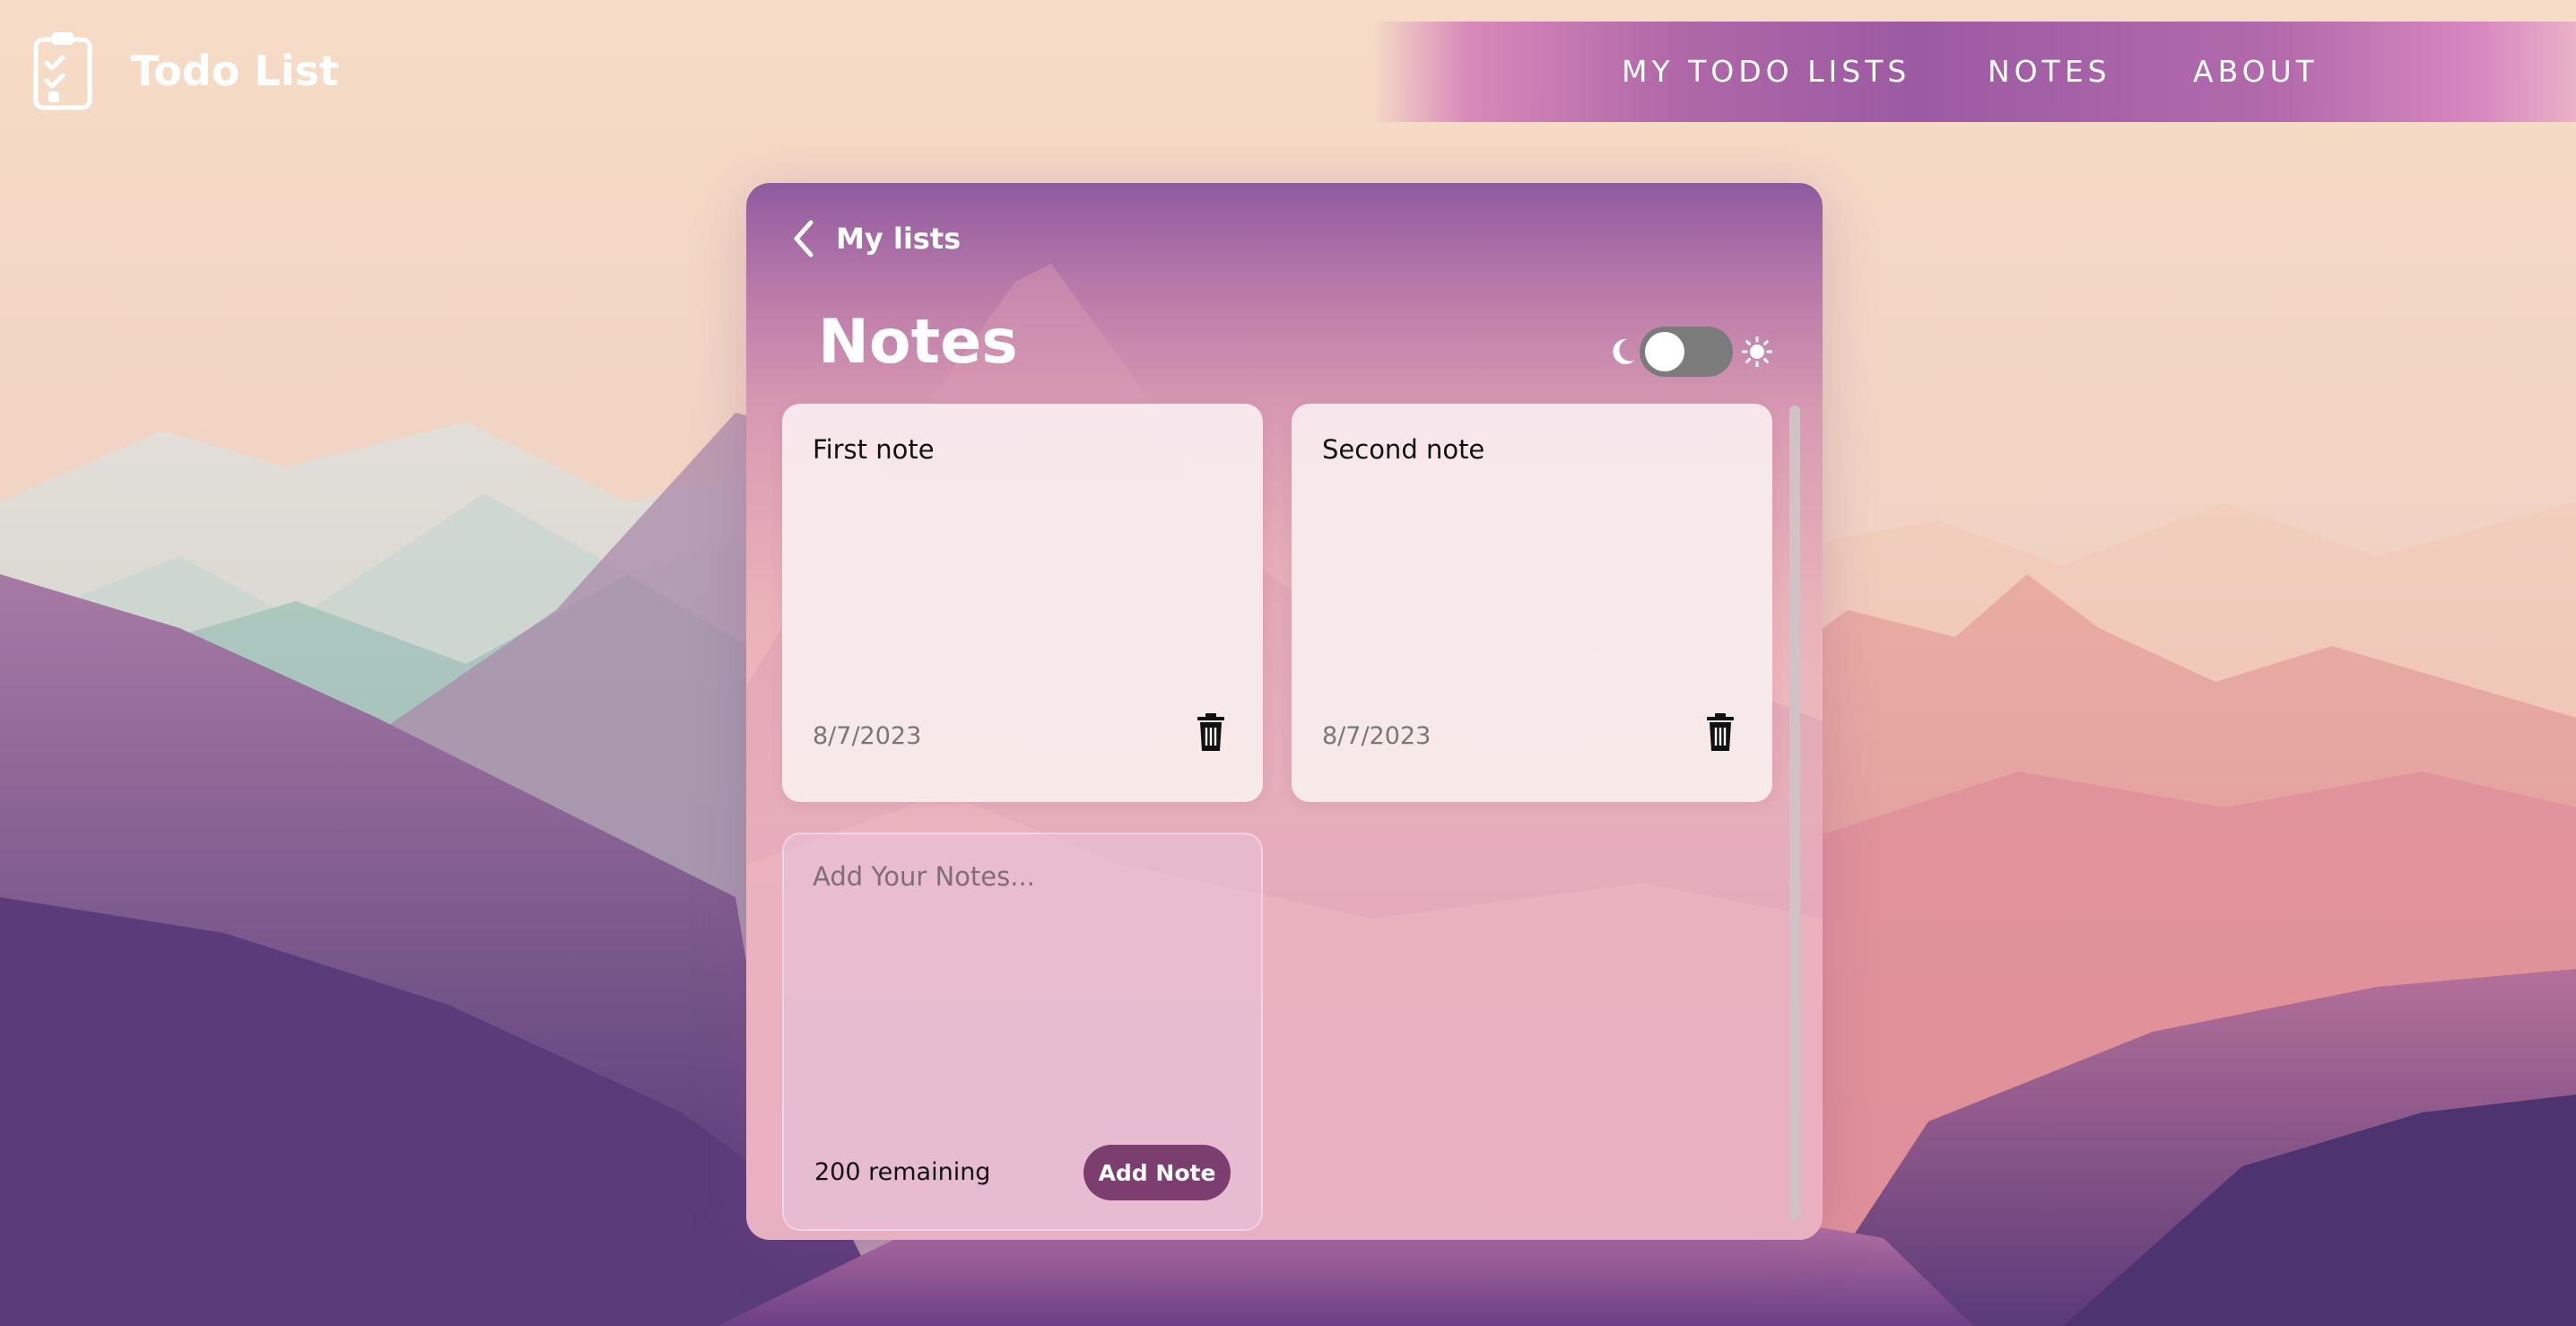 The width and height of the screenshot is (2576, 1326). What do you see at coordinates (804, 239) in the screenshot?
I see `chevron-left-icon` at bounding box center [804, 239].